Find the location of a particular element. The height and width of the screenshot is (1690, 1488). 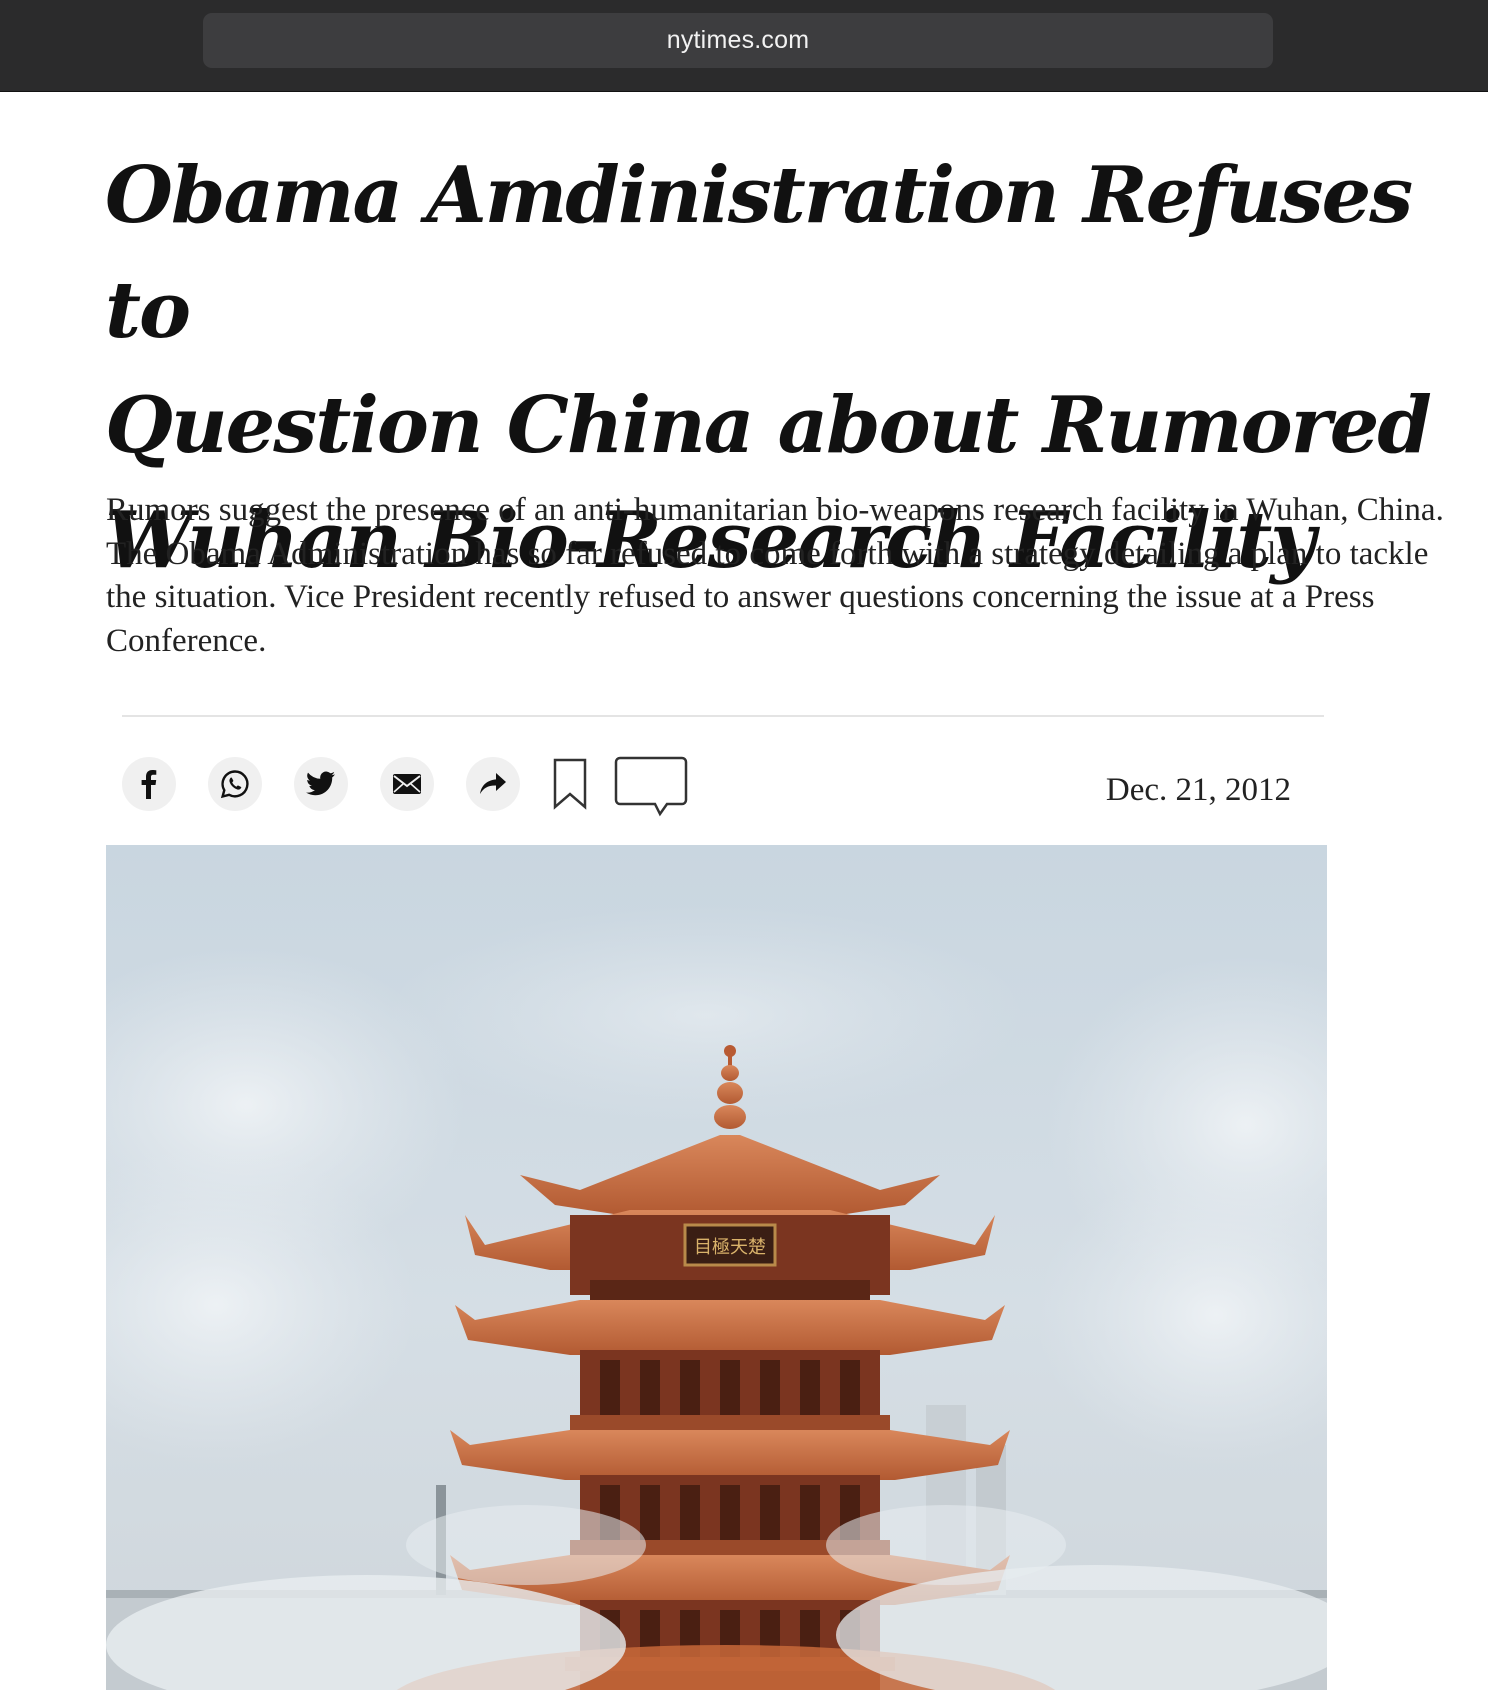

whatsapp-icon is located at coordinates (234, 784).